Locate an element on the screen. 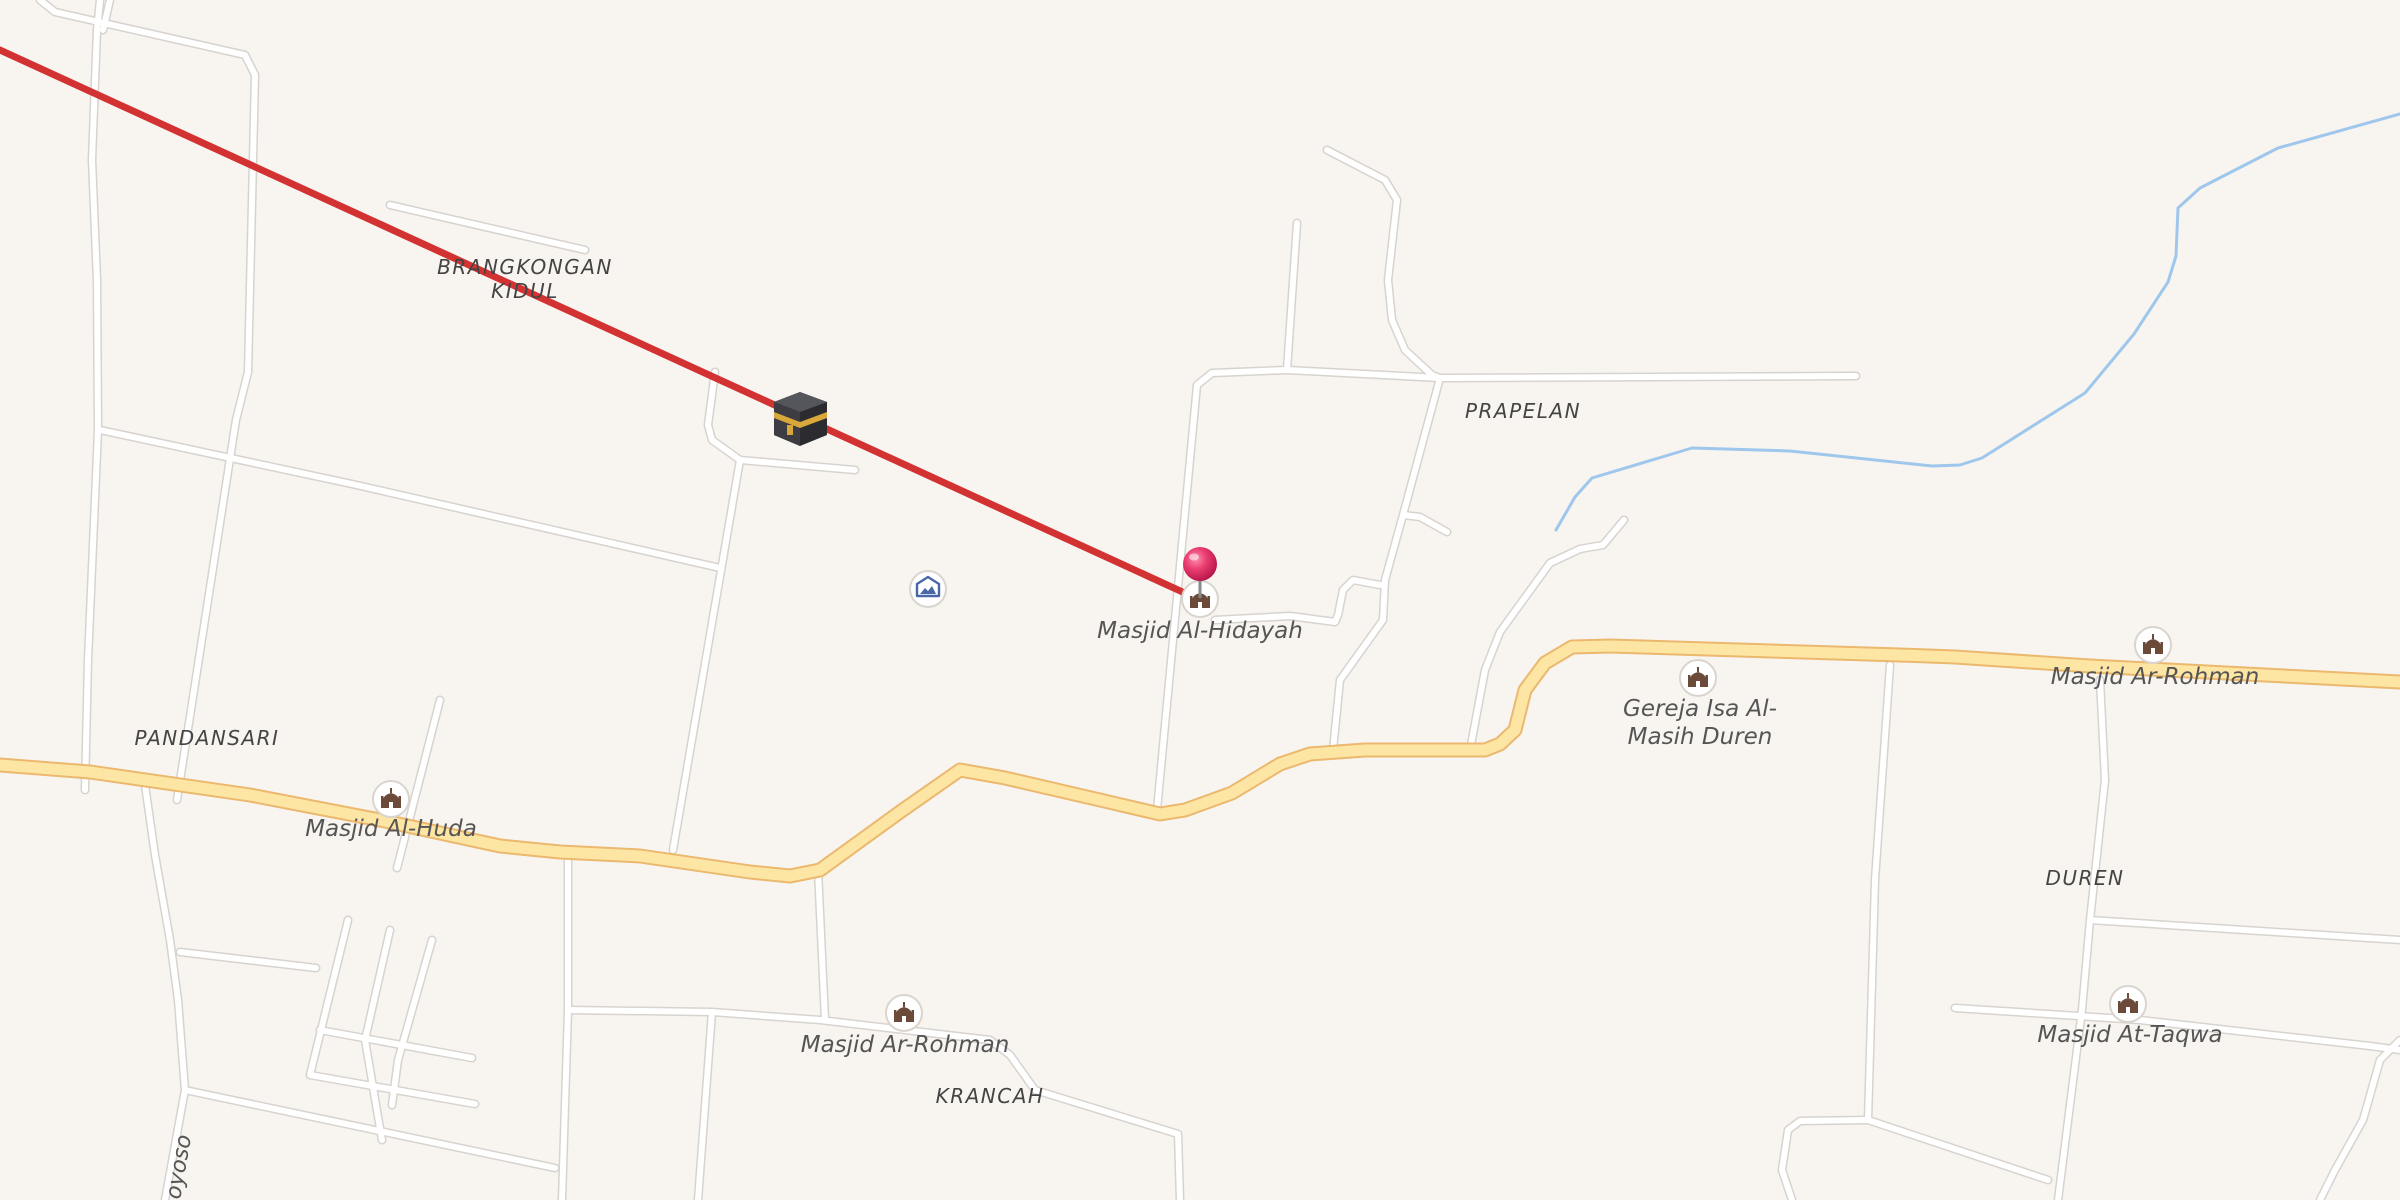  gallery-icon is located at coordinates (928, 589).